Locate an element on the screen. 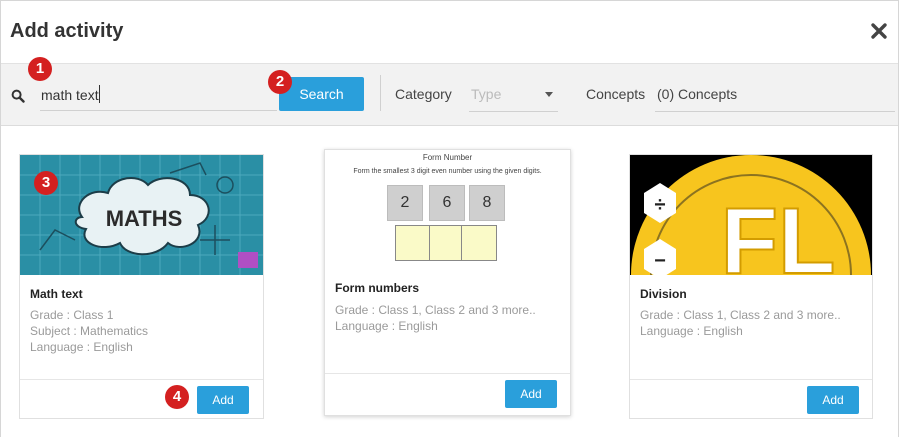  card-subject: Subject : Mathematics is located at coordinates (89, 331).